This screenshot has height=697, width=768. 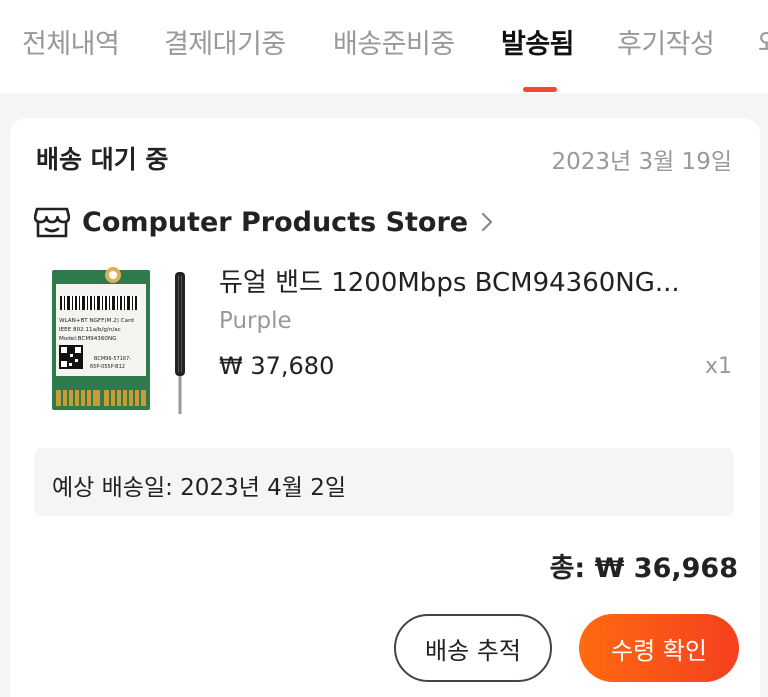 I want to click on estimated-delivery-text: 예상 배송일: 2023년 4월 2일, so click(x=199, y=488).